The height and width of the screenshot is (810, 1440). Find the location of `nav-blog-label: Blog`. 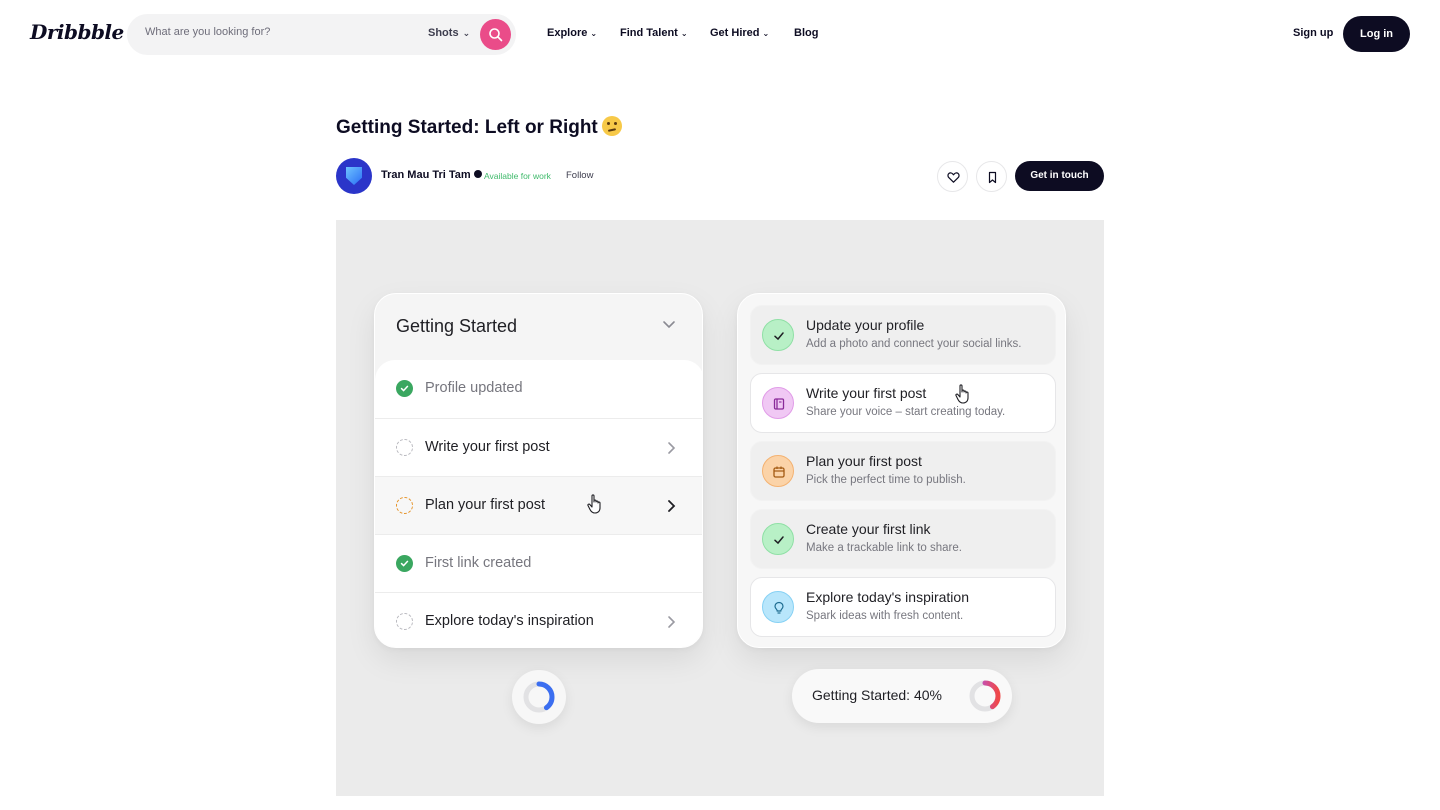

nav-blog-label: Blog is located at coordinates (806, 33).